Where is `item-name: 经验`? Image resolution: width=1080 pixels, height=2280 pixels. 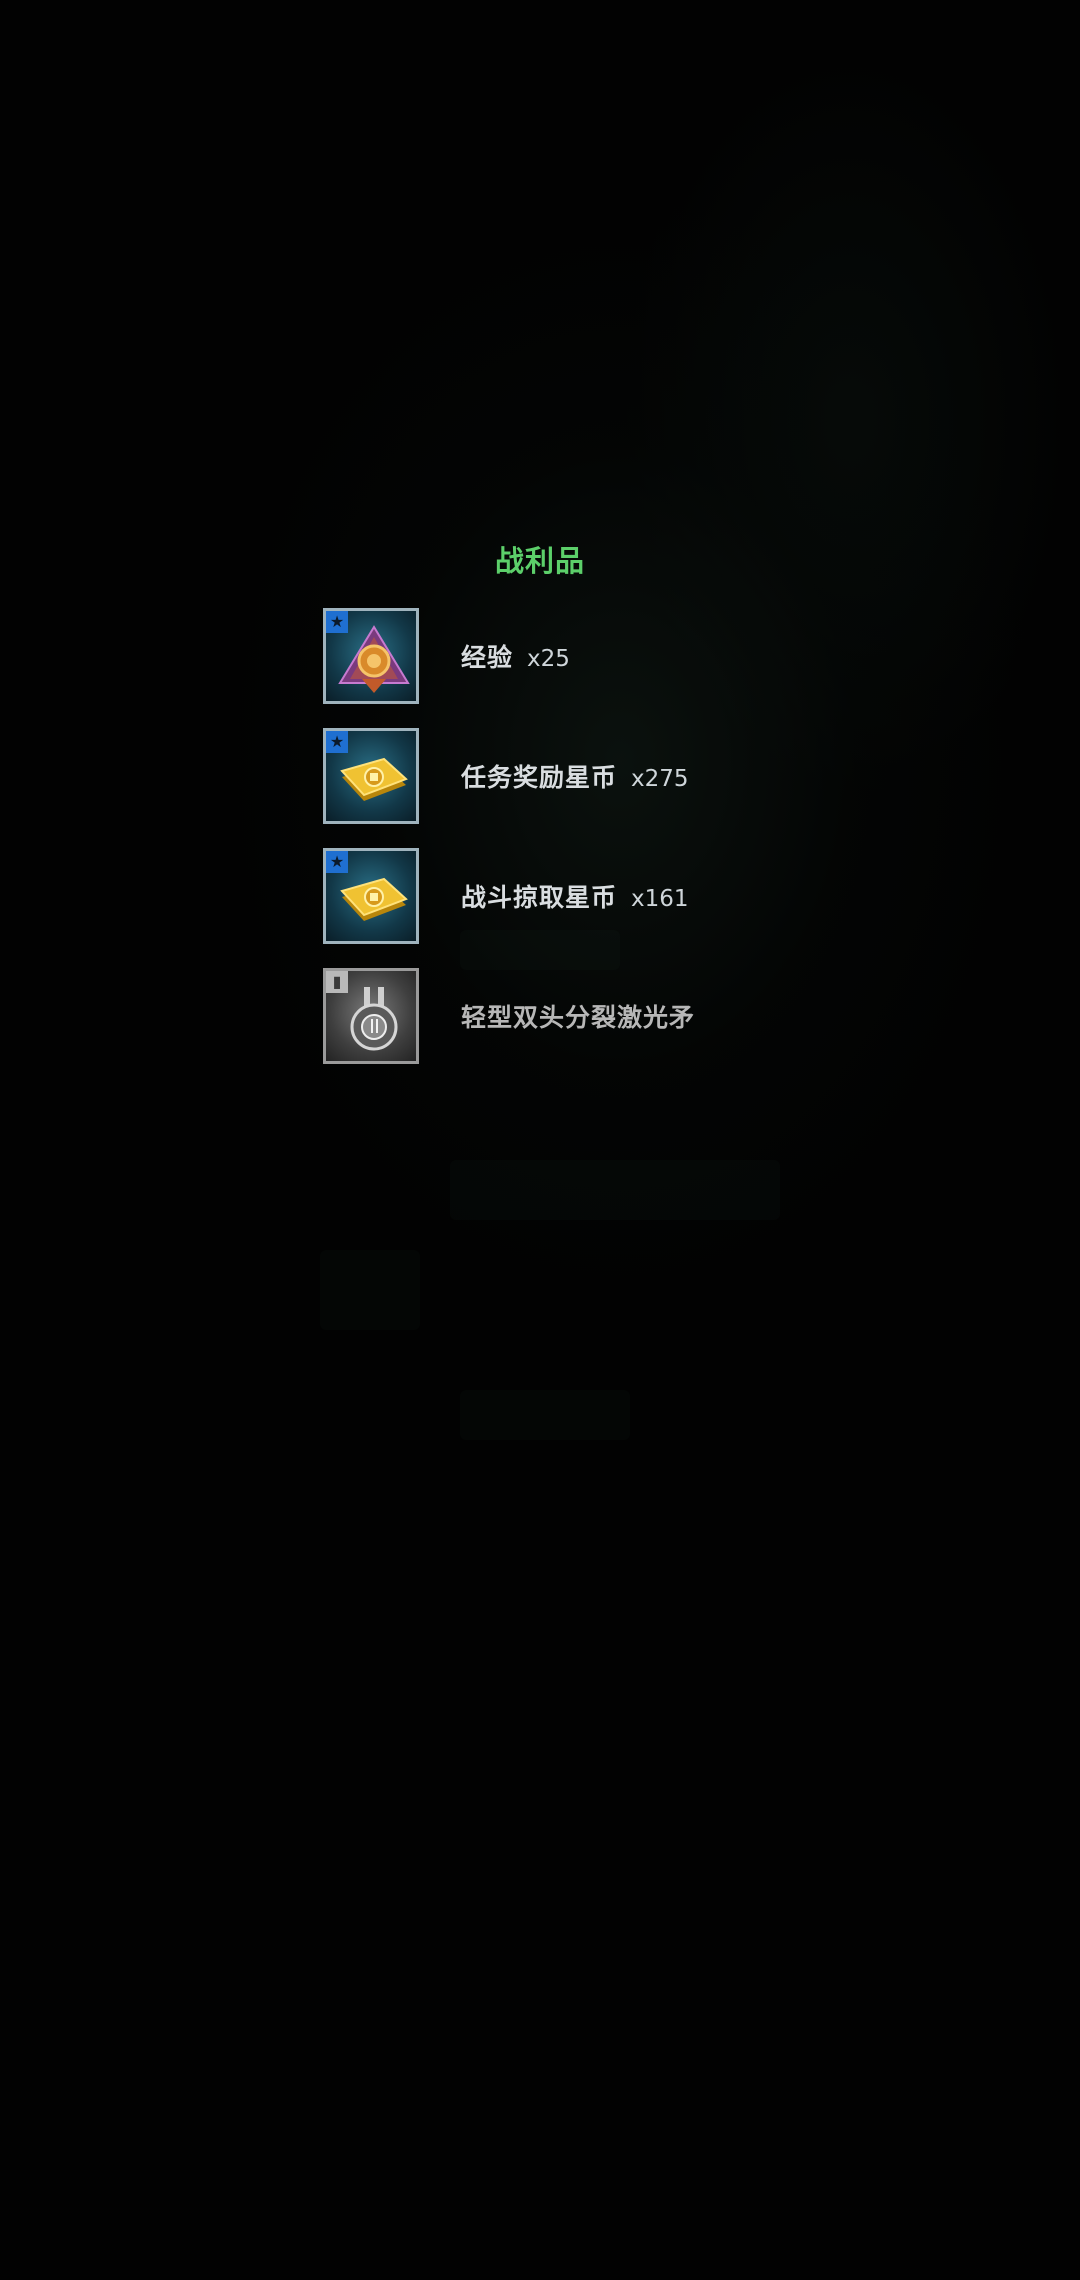 item-name: 经验 is located at coordinates (487, 657).